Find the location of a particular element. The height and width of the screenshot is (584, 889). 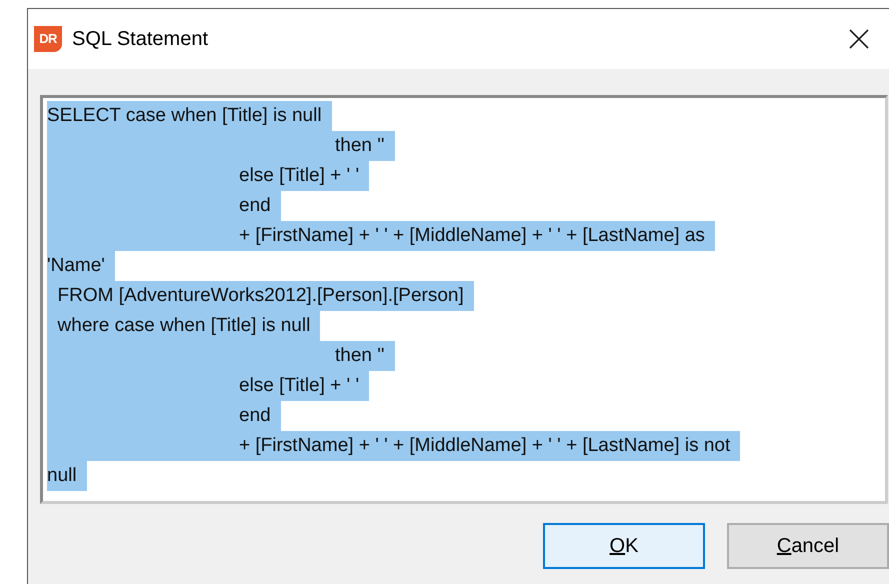

window-title: SQL Statement is located at coordinates (140, 39).